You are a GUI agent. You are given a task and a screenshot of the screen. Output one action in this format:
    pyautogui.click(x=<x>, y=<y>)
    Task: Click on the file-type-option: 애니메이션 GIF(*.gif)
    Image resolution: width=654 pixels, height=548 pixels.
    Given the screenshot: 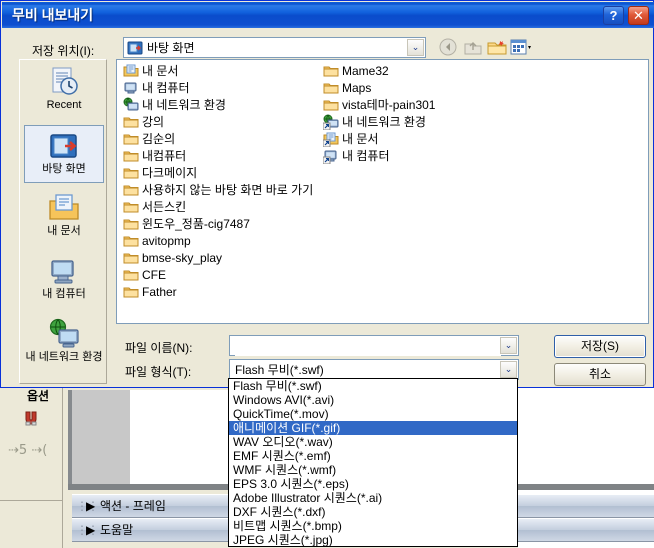 What is the action you would take?
    pyautogui.click(x=373, y=428)
    